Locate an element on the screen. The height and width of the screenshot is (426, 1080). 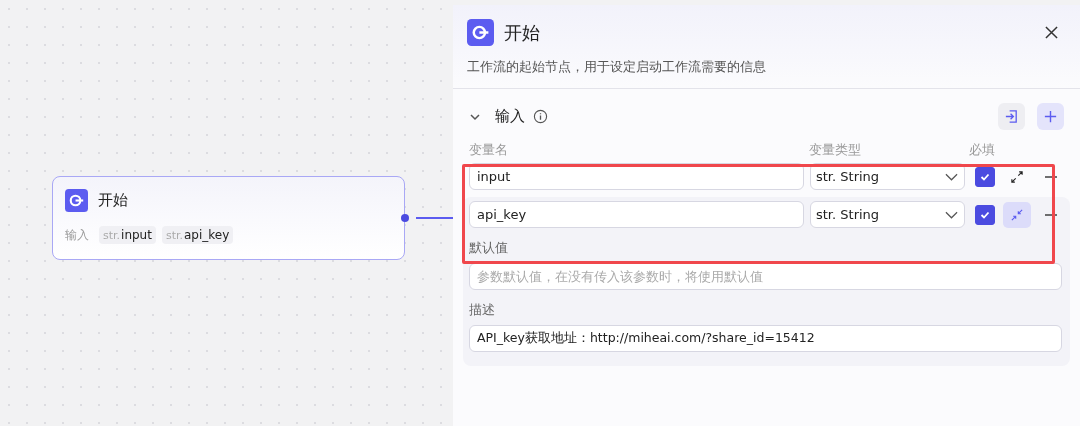
column-header: 必填 is located at coordinates (982, 150).